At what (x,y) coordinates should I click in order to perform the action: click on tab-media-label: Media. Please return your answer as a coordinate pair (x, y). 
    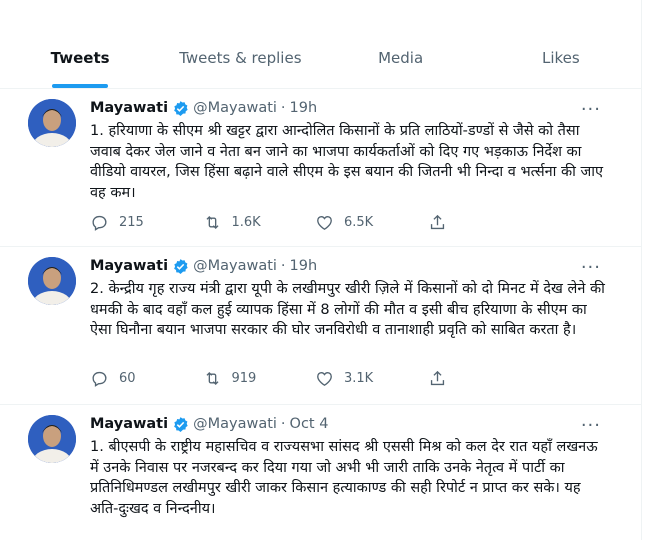
    Looking at the image, I should click on (401, 58).